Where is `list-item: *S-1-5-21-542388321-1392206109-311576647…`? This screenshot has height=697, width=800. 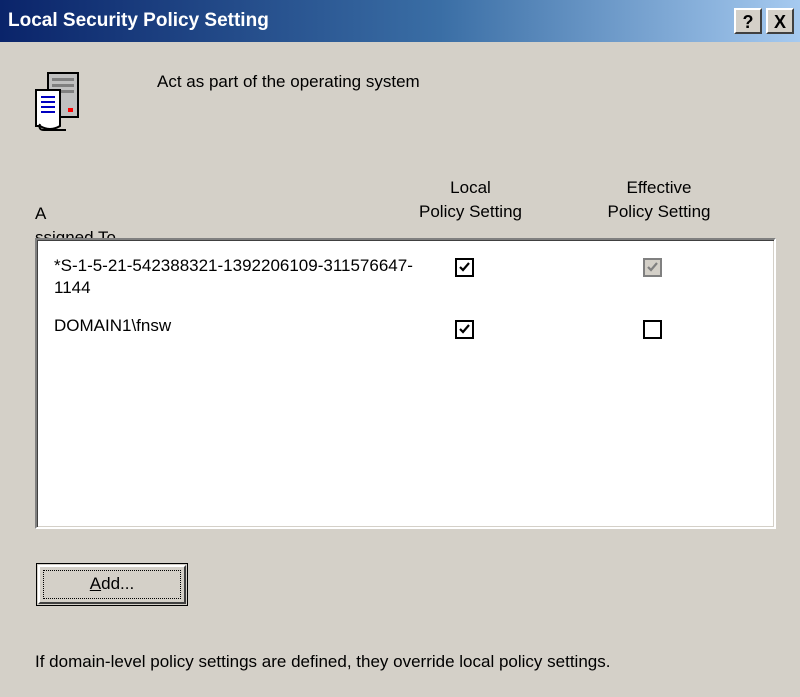 list-item: *S-1-5-21-542388321-1392206109-311576647… is located at coordinates (244, 277).